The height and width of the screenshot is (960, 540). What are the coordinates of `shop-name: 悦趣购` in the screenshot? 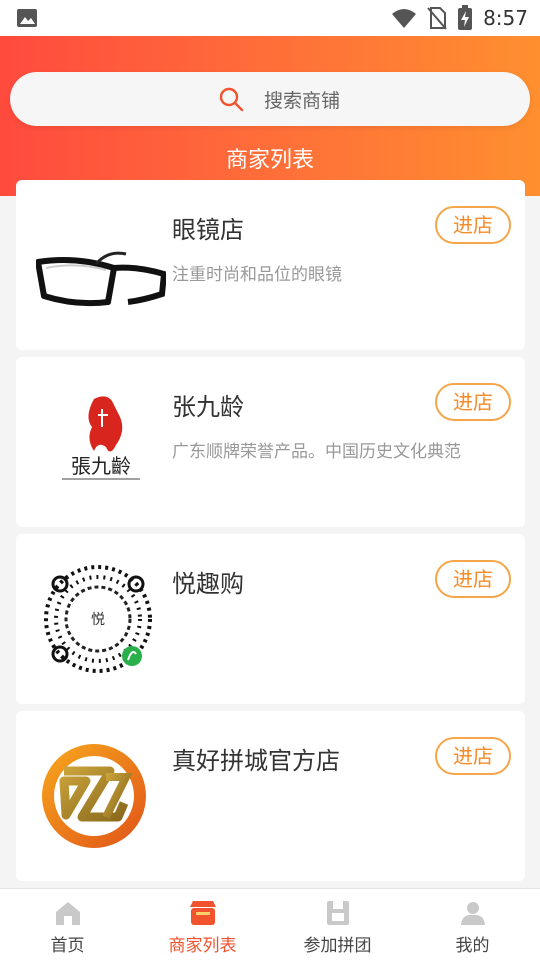 It's located at (208, 584).